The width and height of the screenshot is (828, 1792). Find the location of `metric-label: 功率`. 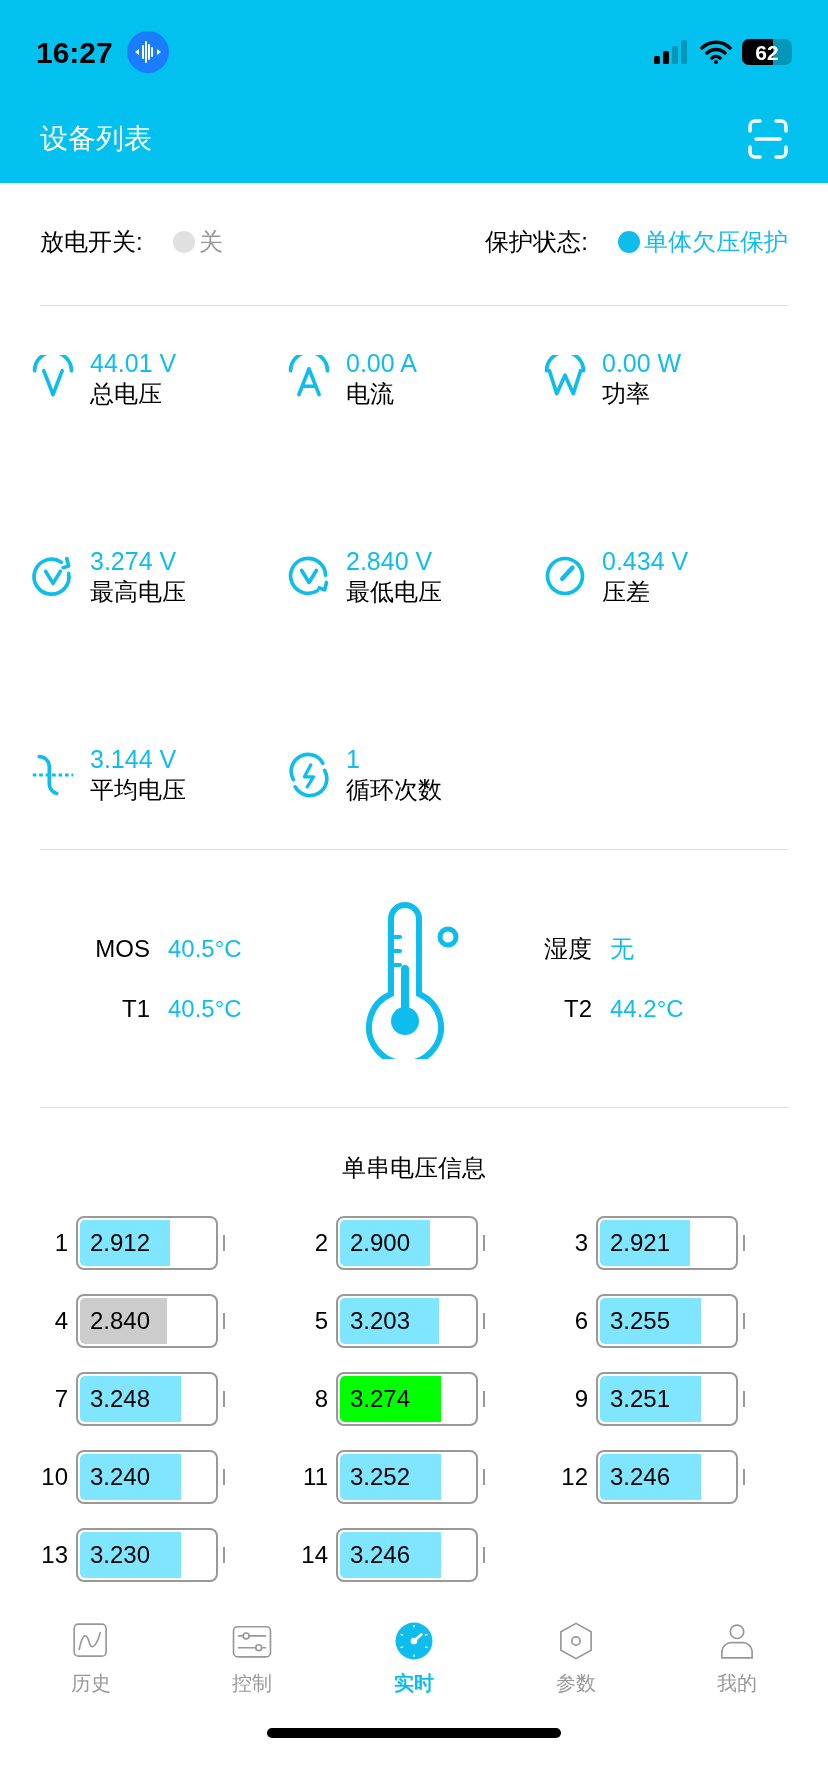

metric-label: 功率 is located at coordinates (626, 393).